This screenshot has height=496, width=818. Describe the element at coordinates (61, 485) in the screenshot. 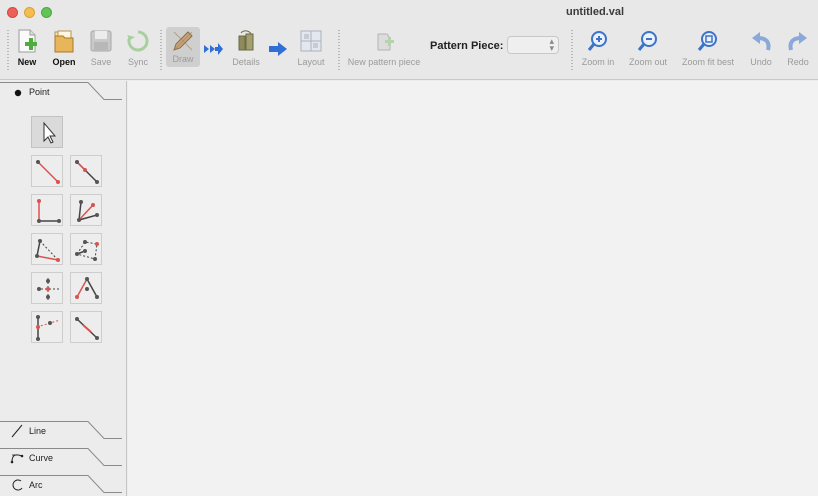

I see `section-arc-header: Arc` at that location.